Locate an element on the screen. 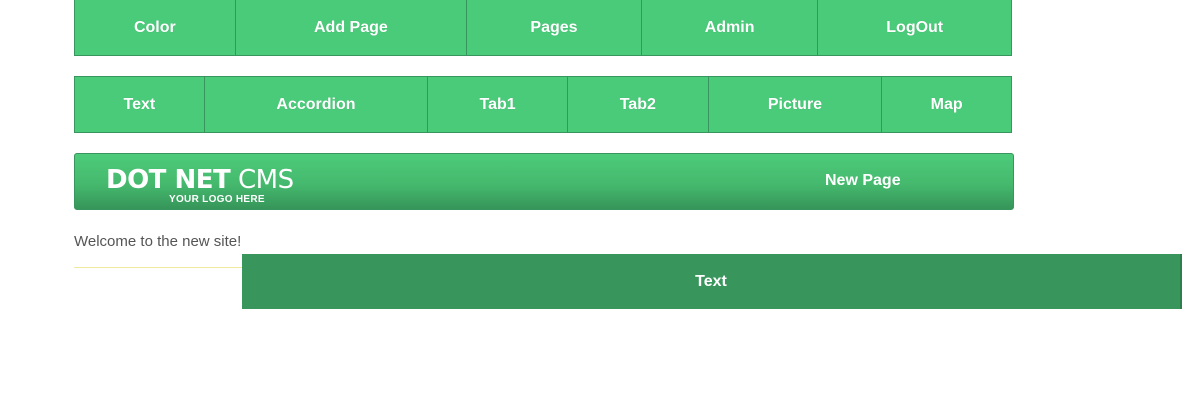 The height and width of the screenshot is (410, 1197). welcome-text: Welcome to the new site! is located at coordinates (158, 241).